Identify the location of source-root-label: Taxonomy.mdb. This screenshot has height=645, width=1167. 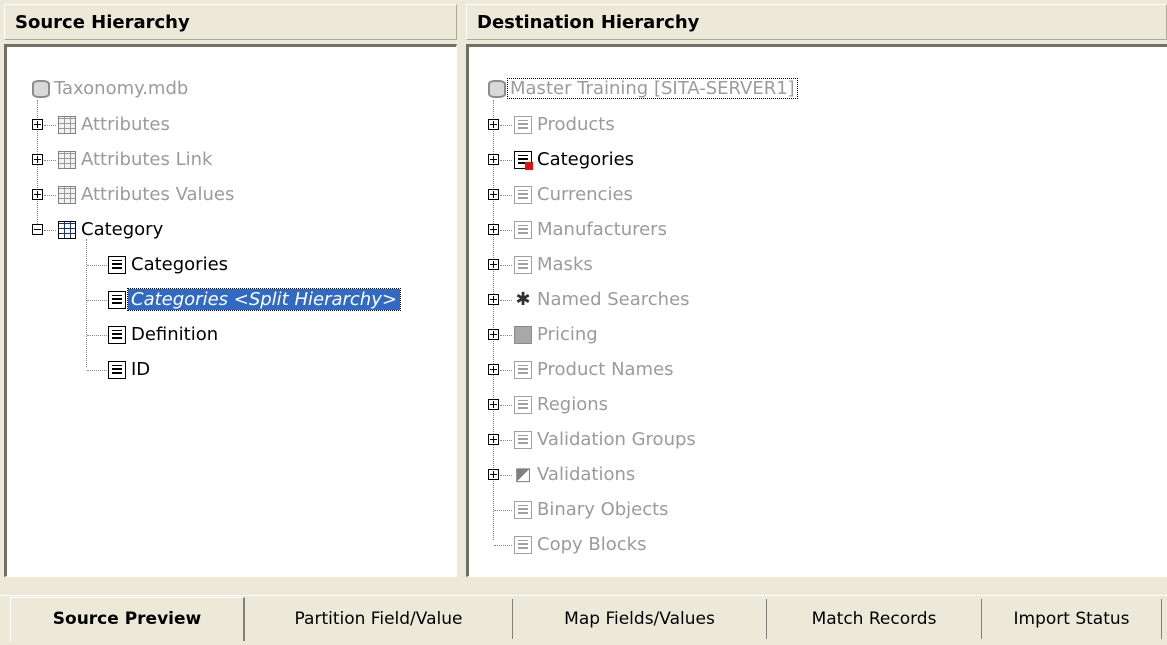
(121, 88).